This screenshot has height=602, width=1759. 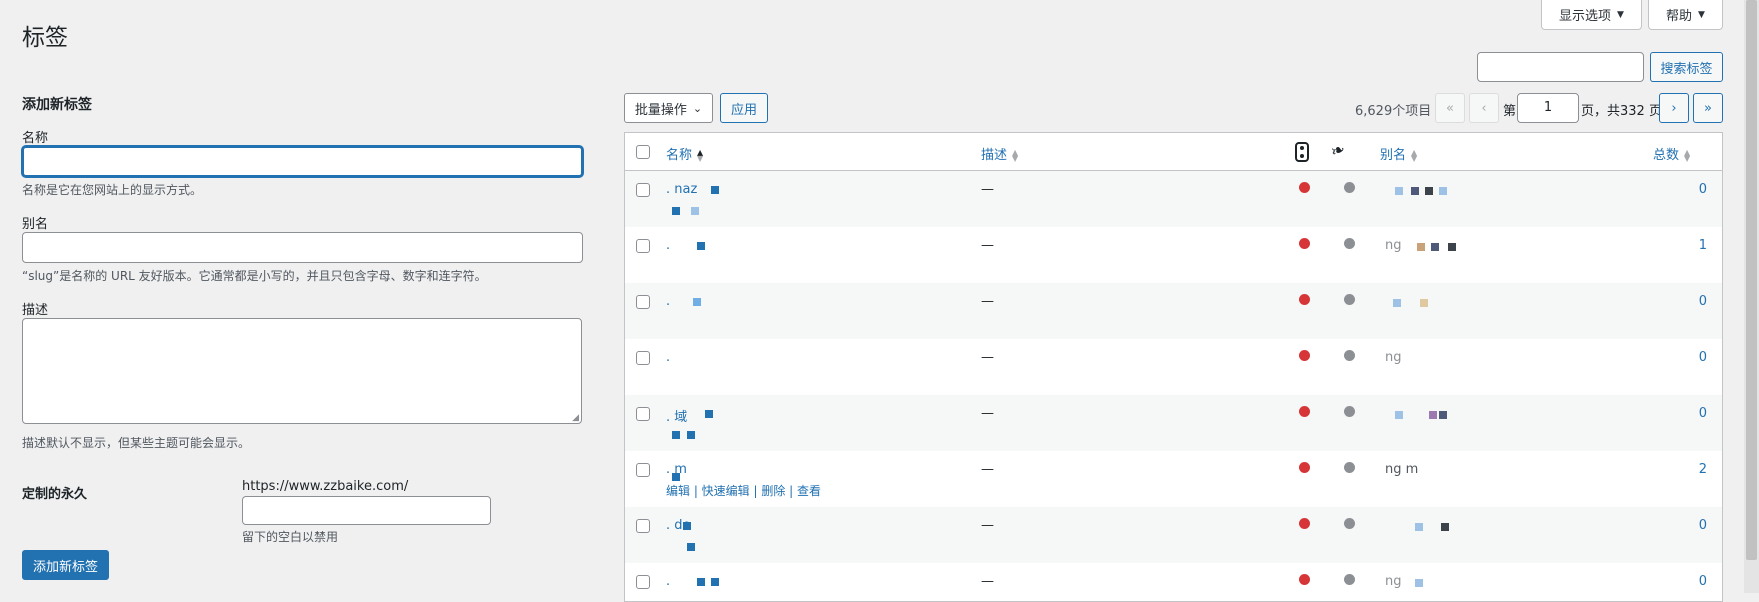 I want to click on table-row: . — ng 0, so click(x=1173, y=582).